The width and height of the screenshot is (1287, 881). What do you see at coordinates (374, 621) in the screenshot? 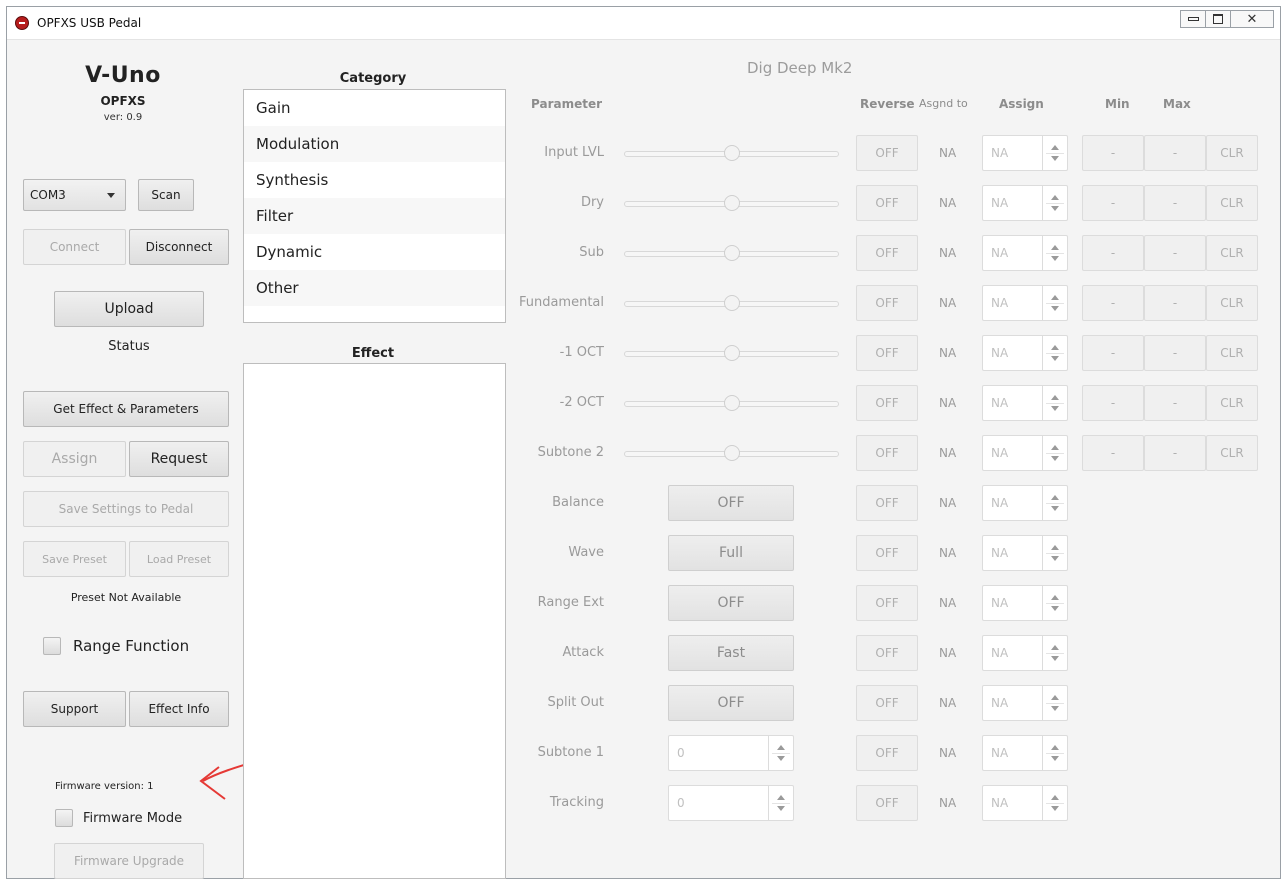
I see `effect-list` at bounding box center [374, 621].